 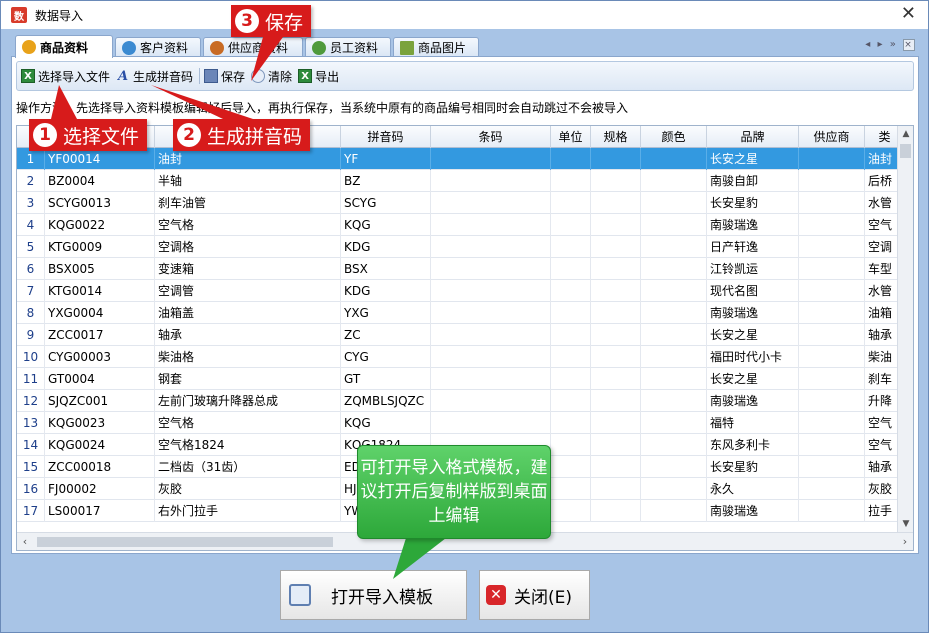 What do you see at coordinates (100, 511) in the screenshot?
I see `table-cell: LS00017` at bounding box center [100, 511].